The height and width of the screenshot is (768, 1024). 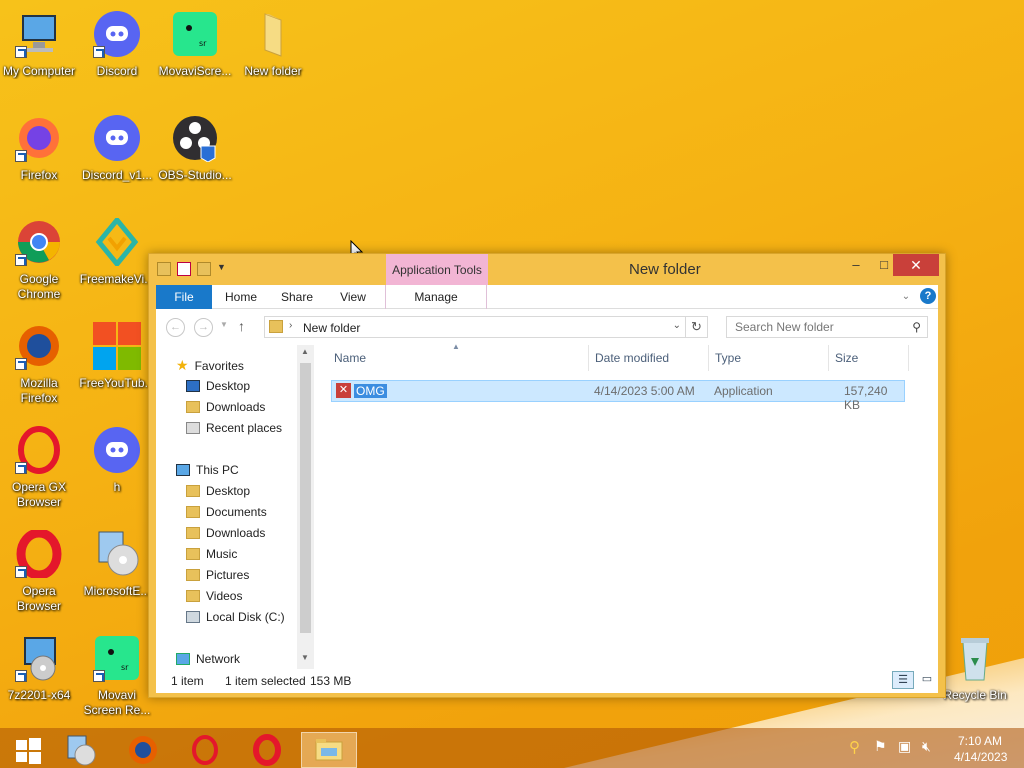 I want to click on desktop-icon-firefox: Firefox, so click(x=39, y=148).